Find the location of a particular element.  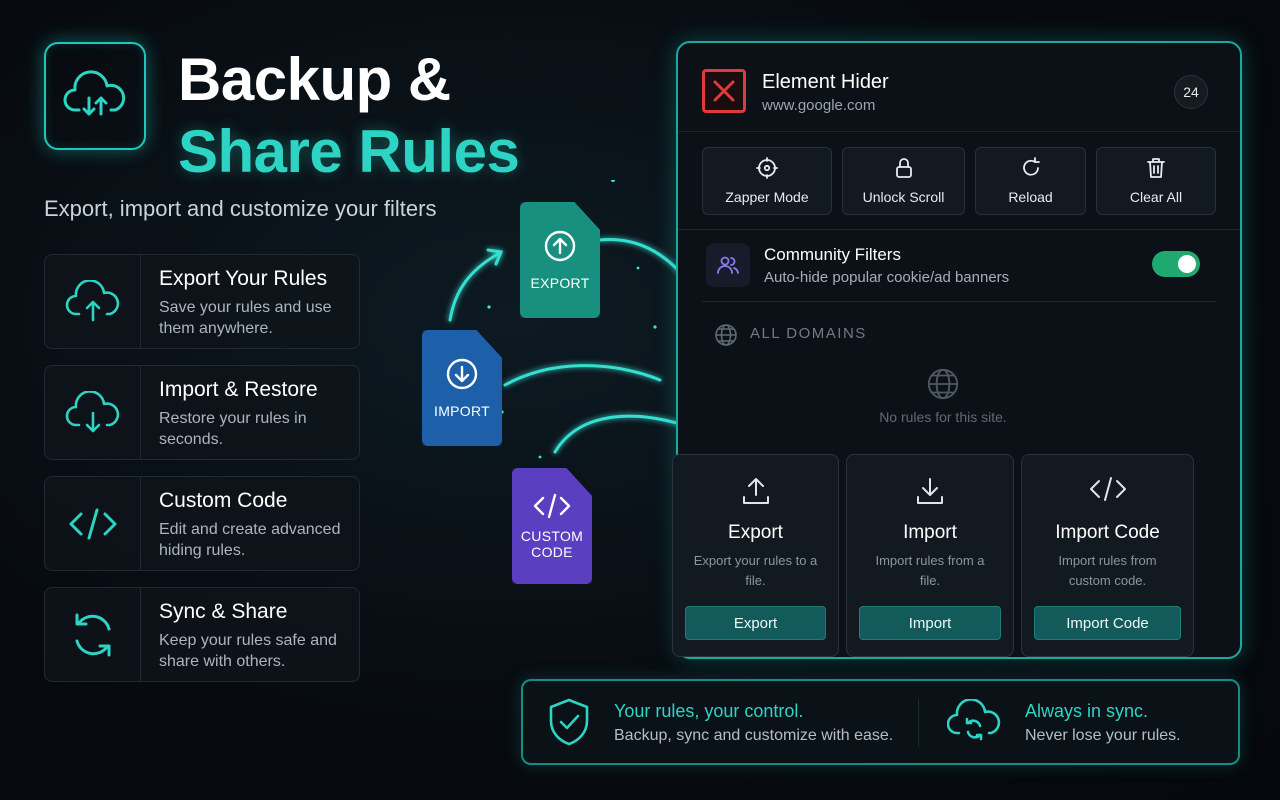

cloud-upload-icon is located at coordinates (93, 301).